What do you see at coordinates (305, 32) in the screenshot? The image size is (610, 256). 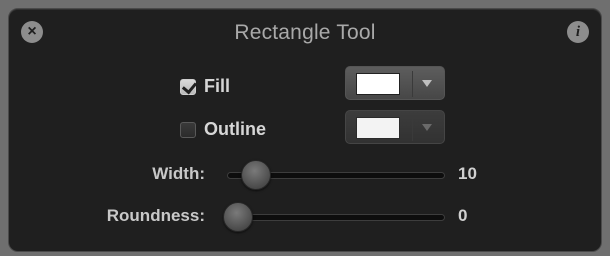 I see `hud-title: Rectangle Tool` at bounding box center [305, 32].